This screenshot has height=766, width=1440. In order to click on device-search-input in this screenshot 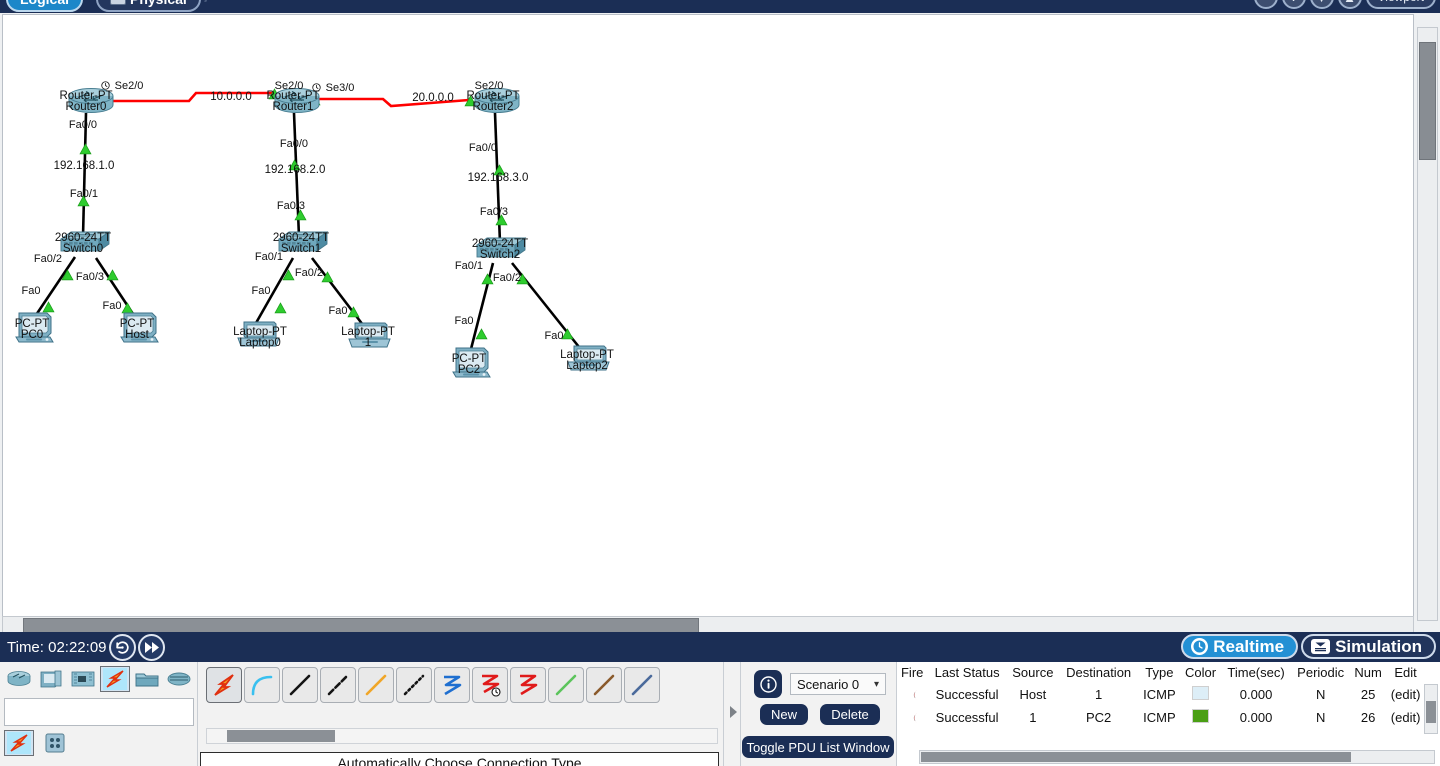, I will do `click(99, 712)`.